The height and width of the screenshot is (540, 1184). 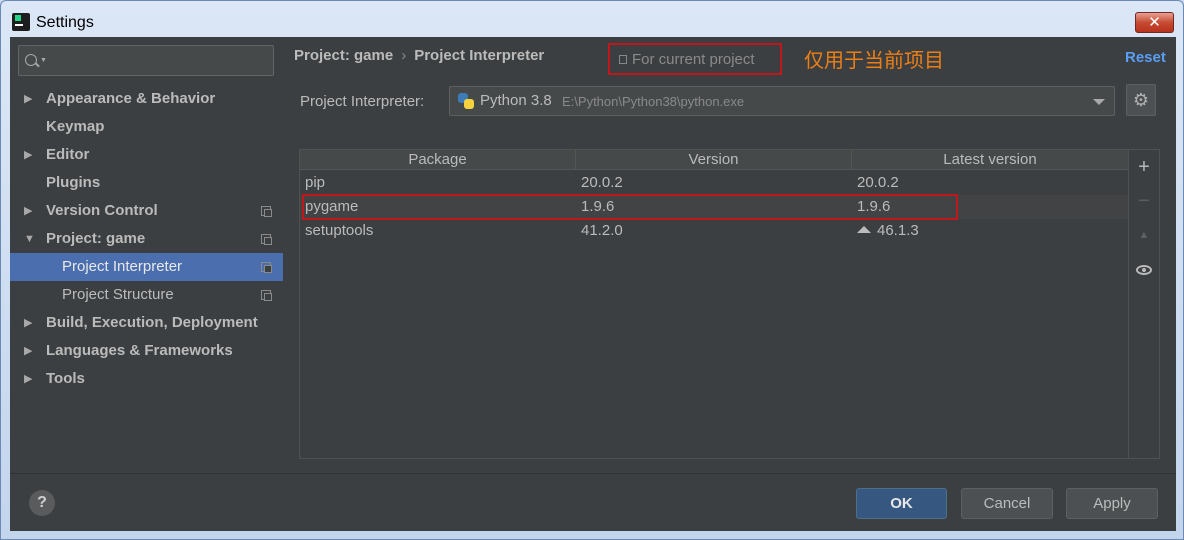 What do you see at coordinates (593, 502) in the screenshot?
I see `dialog-footer: ? OK Cancel Apply` at bounding box center [593, 502].